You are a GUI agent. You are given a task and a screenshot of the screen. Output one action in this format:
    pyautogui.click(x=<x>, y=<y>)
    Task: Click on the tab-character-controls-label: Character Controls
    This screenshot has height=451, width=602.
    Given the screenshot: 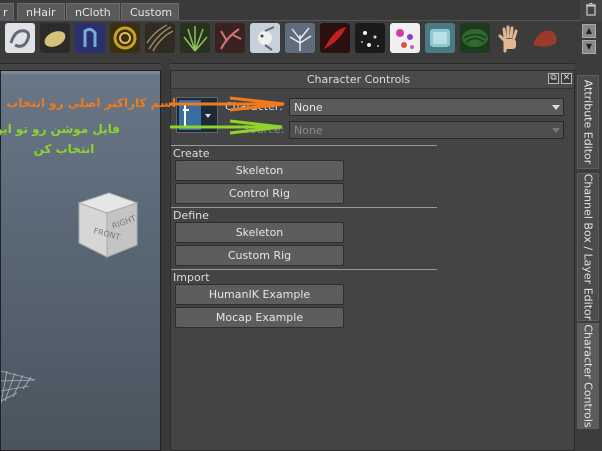 What is the action you would take?
    pyautogui.click(x=588, y=376)
    